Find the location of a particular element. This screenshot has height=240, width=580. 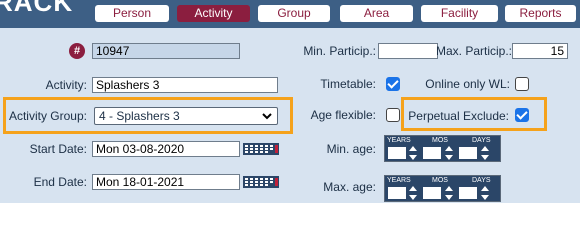

activity-group-value: 4 - Splashers 3 is located at coordinates (139, 116).